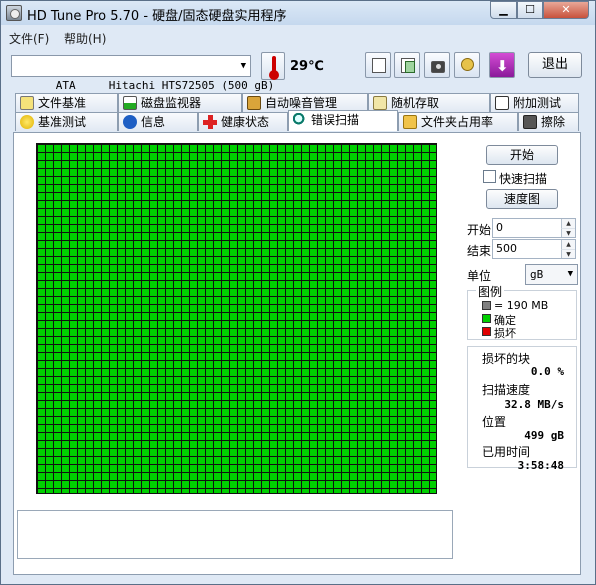 This screenshot has width=596, height=585. I want to click on unit-label: 单位, so click(479, 276).